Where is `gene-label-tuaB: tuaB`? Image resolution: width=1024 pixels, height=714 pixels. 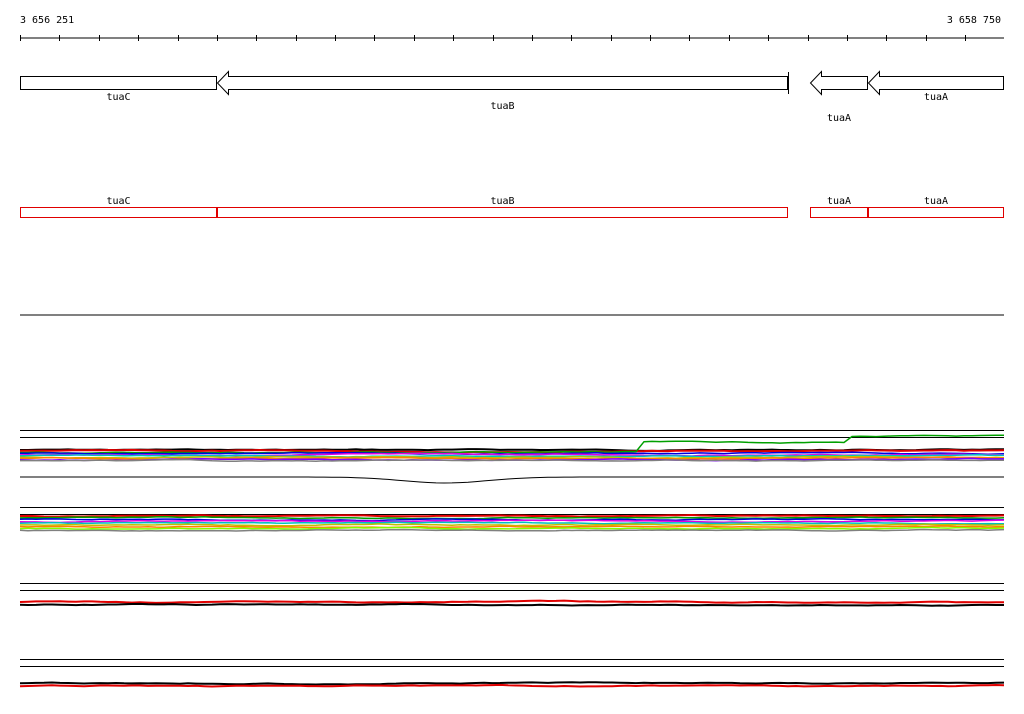 gene-label-tuaB: tuaB is located at coordinates (502, 106).